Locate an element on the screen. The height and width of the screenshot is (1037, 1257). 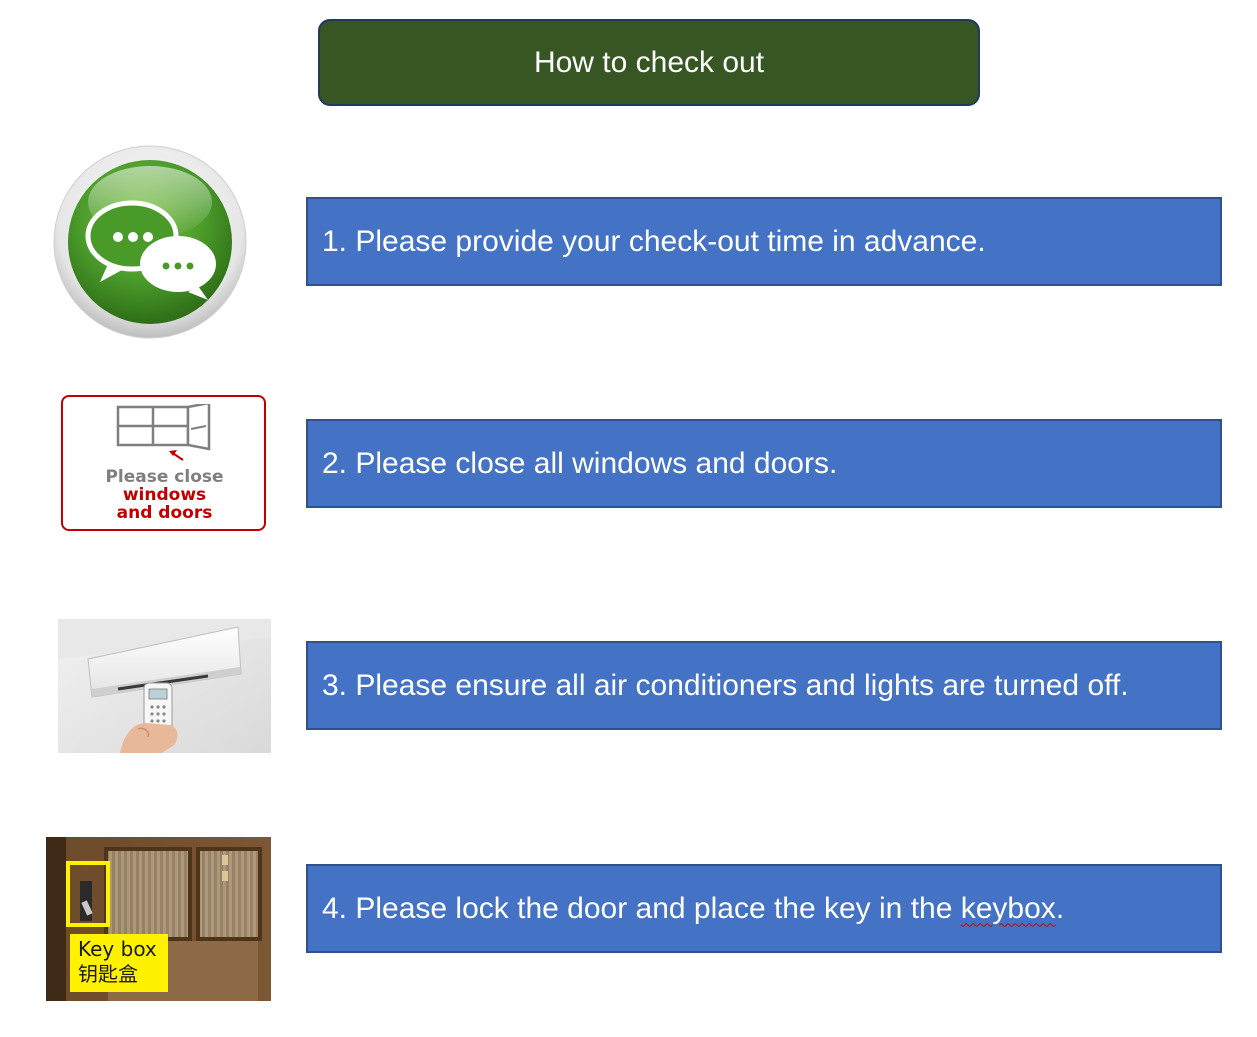
sign-caption: Please close windows and doors is located at coordinates (164, 495).